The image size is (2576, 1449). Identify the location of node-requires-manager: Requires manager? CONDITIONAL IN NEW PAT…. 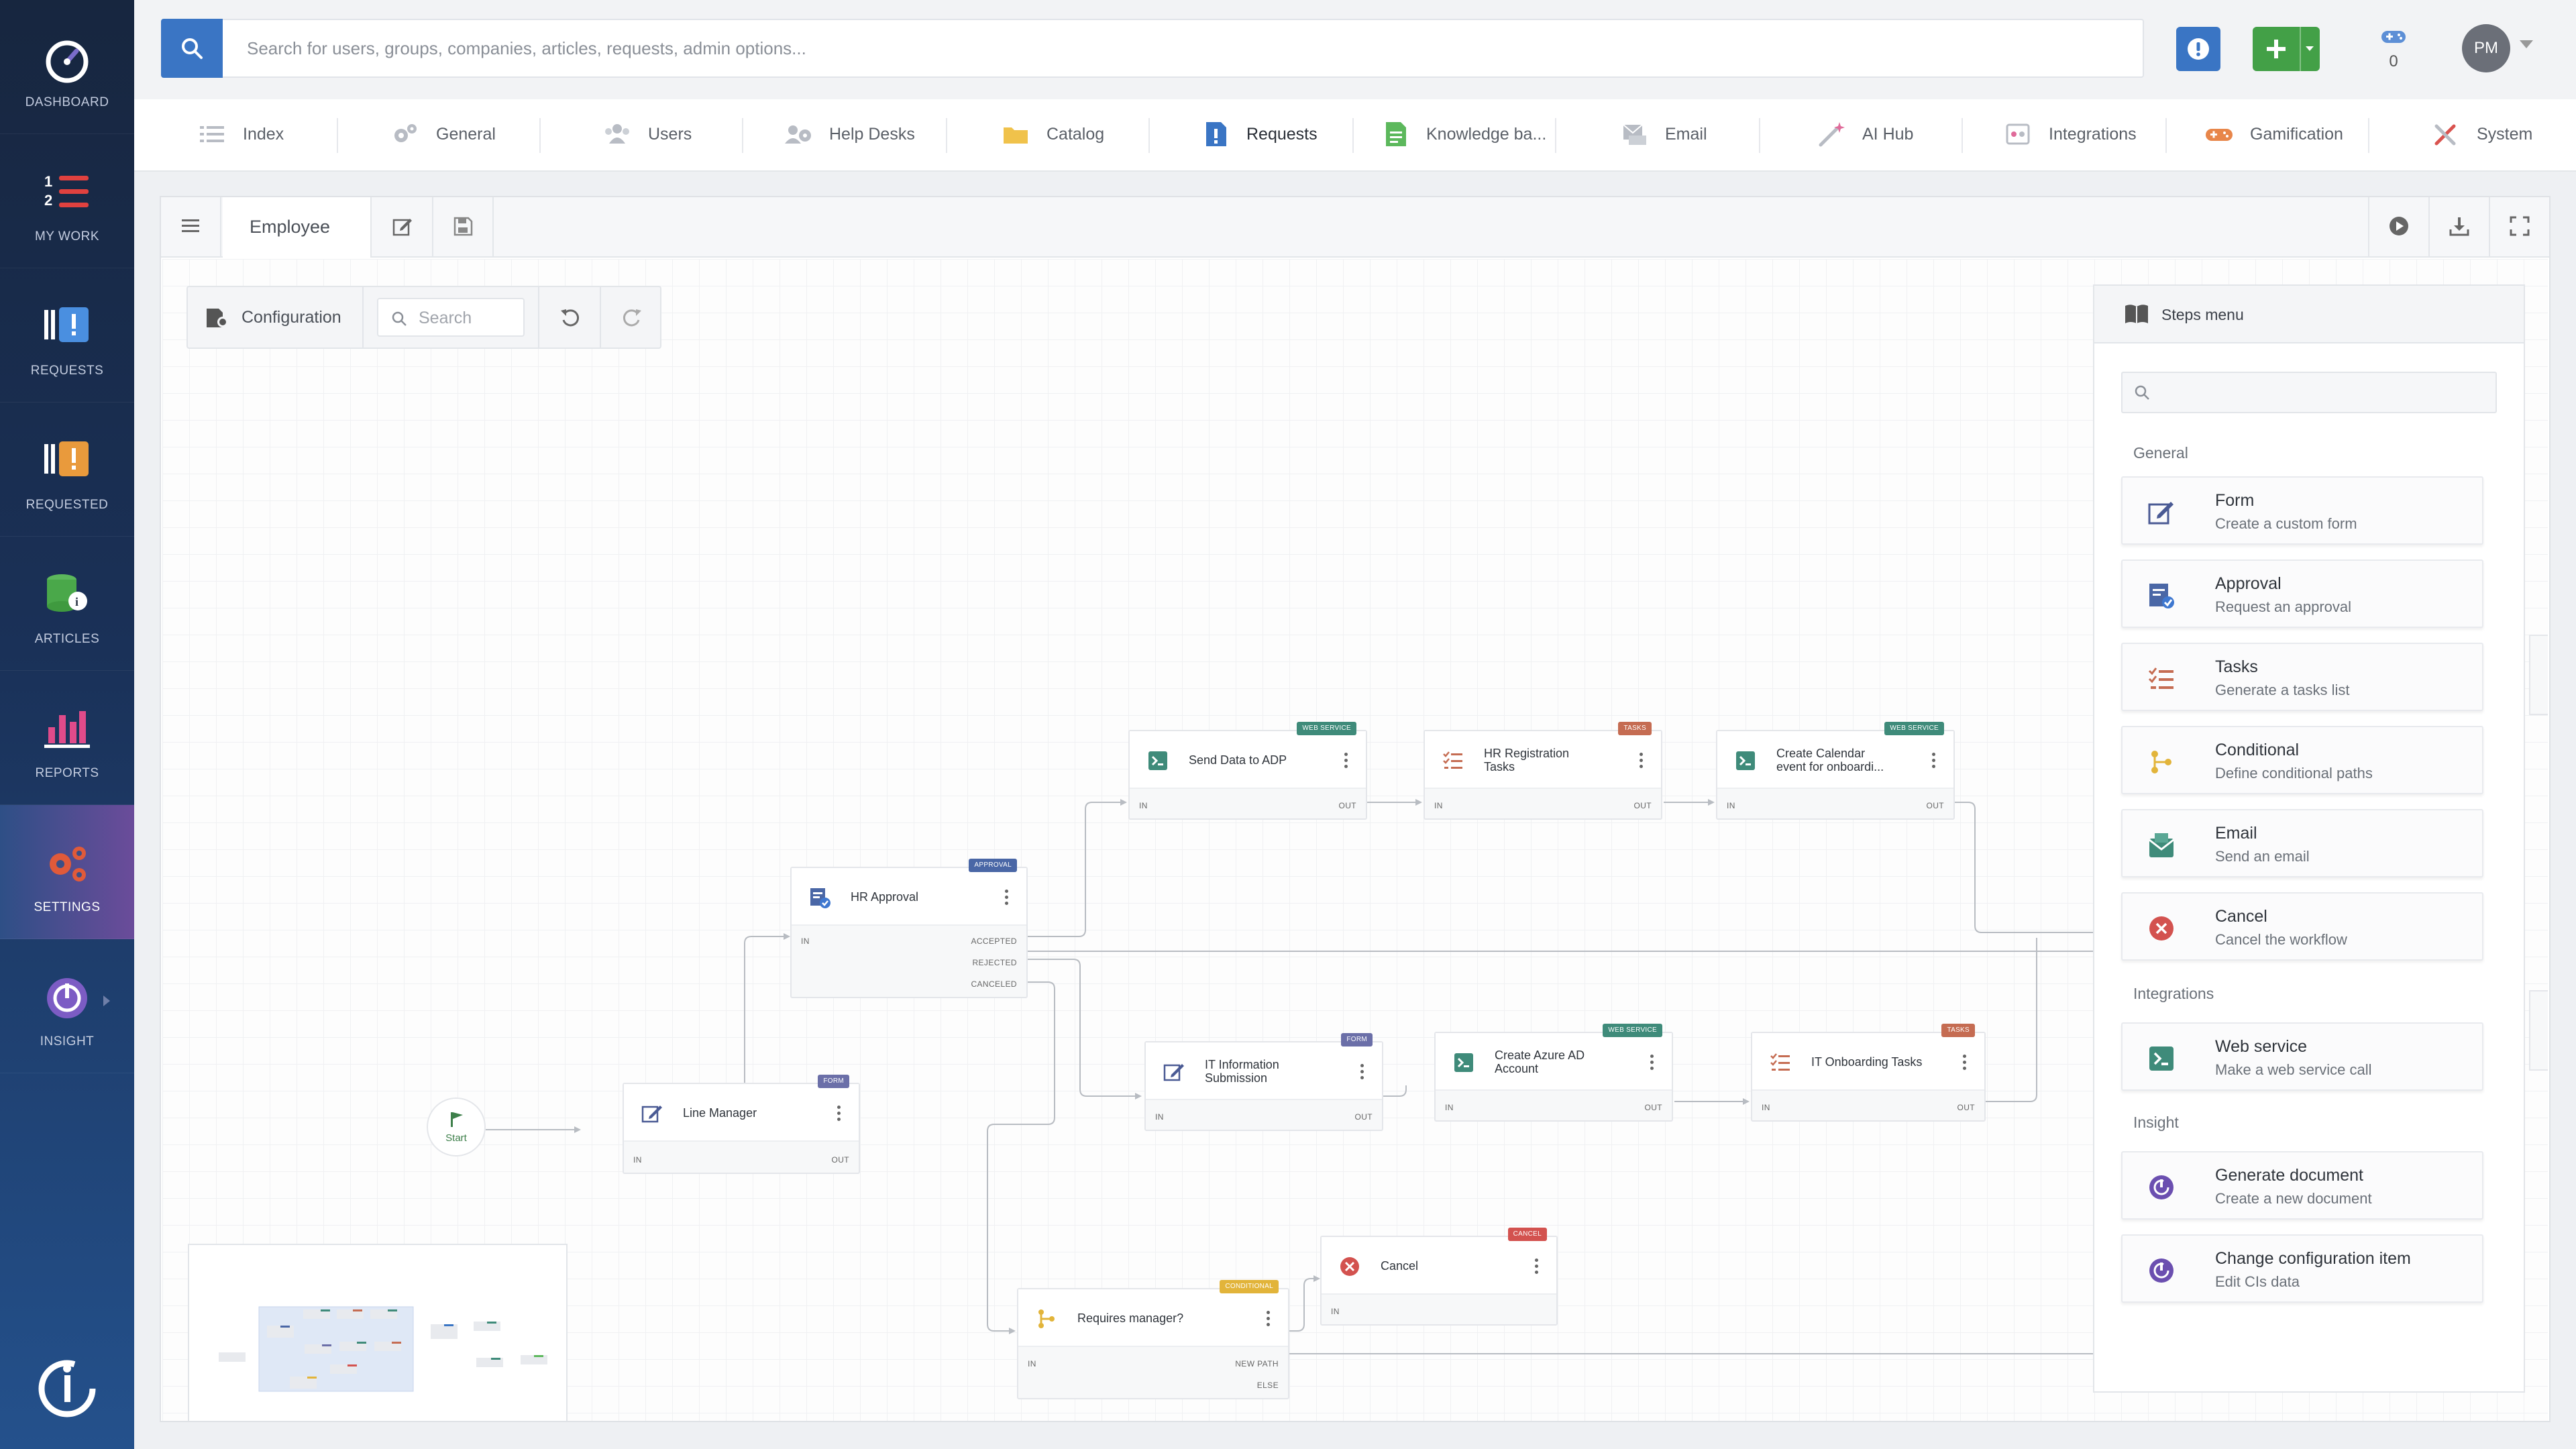
(1153, 1339).